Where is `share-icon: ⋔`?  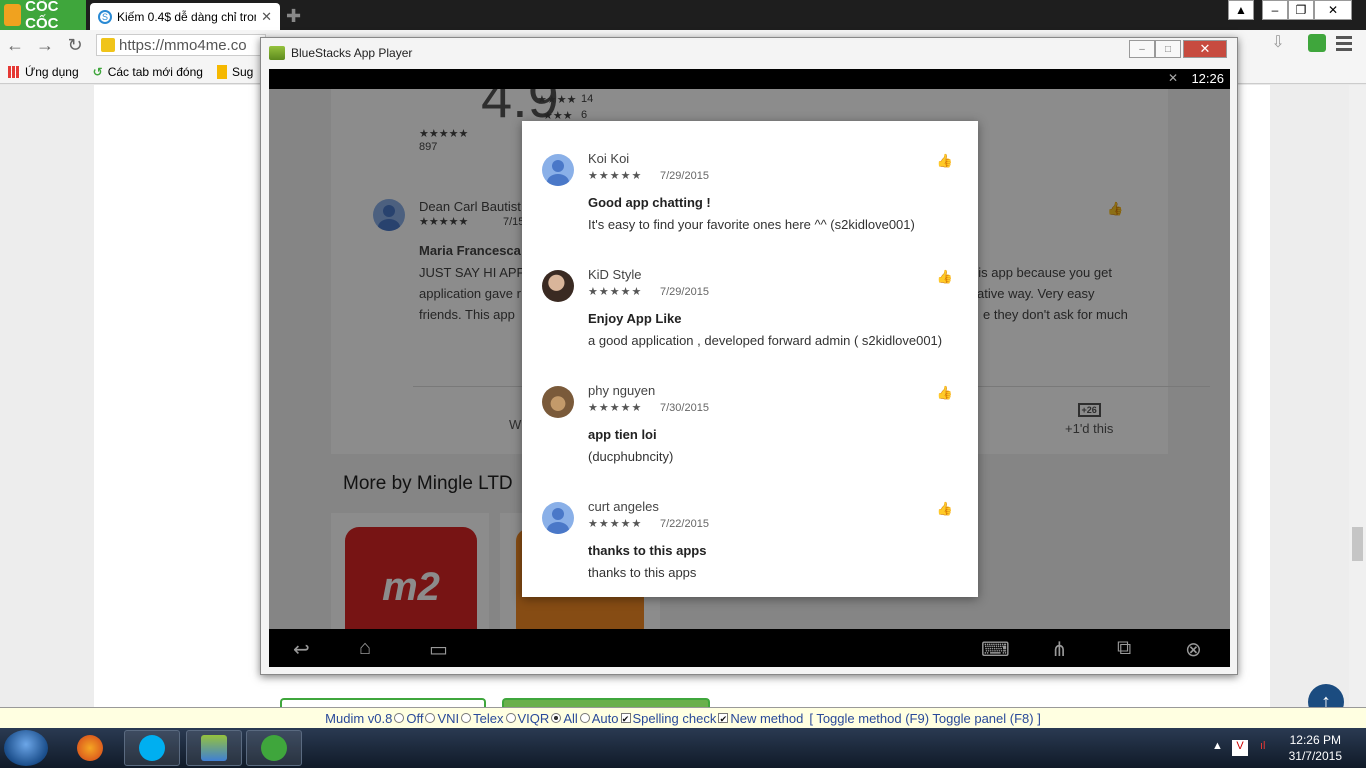 share-icon: ⋔ is located at coordinates (1059, 649).